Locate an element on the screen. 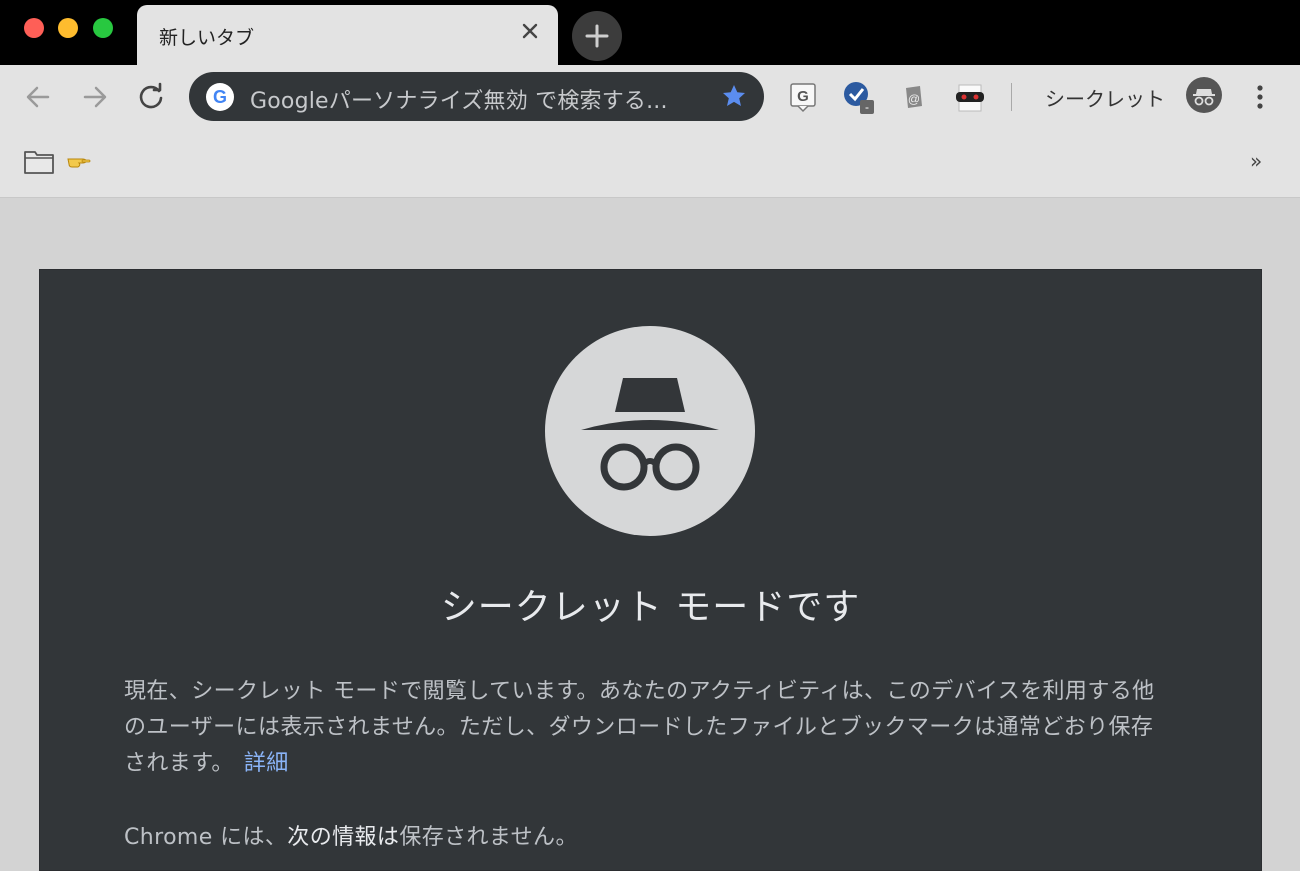 The width and height of the screenshot is (1300, 871). minimize-window-button is located at coordinates (68, 28).